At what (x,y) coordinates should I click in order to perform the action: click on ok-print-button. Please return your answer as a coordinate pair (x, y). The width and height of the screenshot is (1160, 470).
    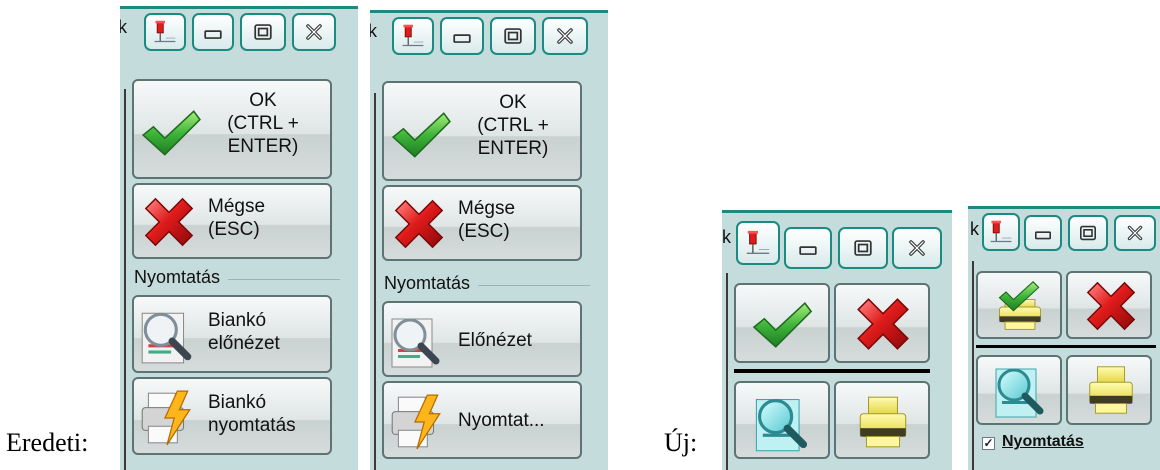
    Looking at the image, I should click on (1019, 305).